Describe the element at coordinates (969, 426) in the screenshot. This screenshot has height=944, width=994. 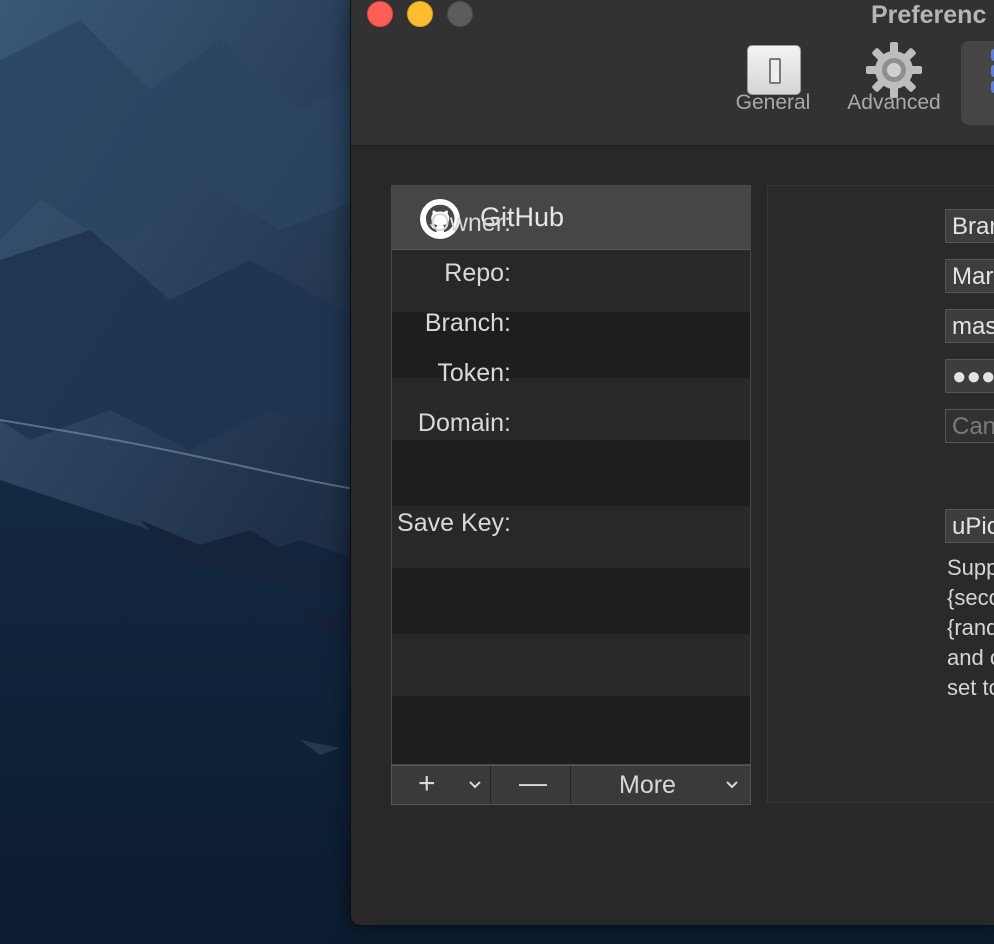
I see `domain-field: Can` at that location.